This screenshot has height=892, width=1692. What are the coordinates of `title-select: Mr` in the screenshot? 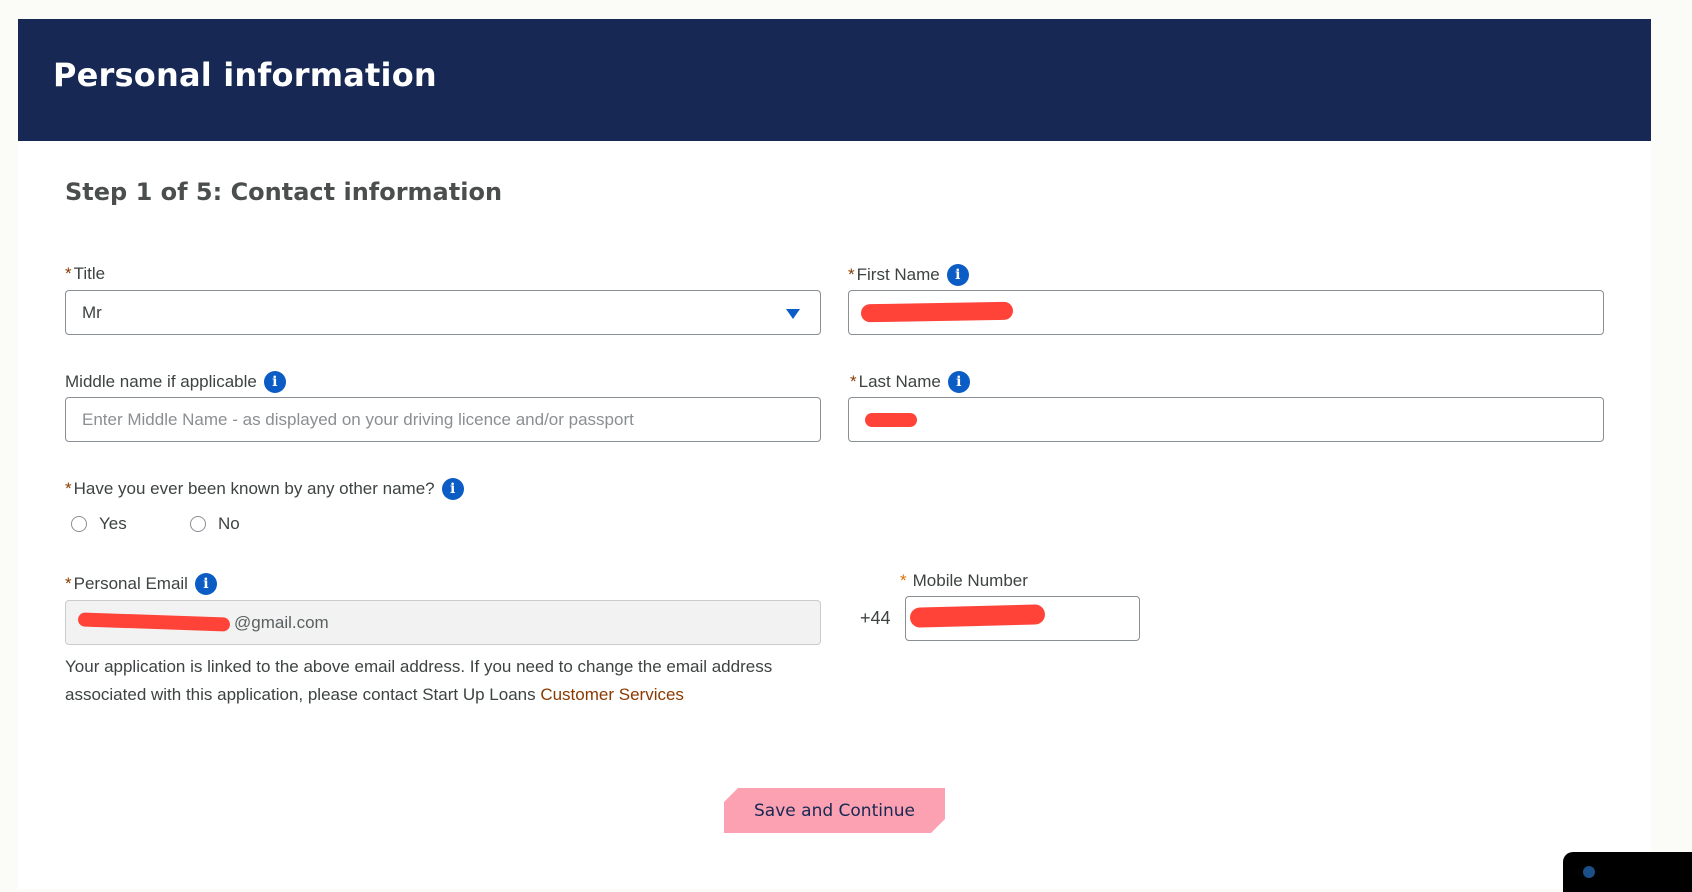 It's located at (443, 312).